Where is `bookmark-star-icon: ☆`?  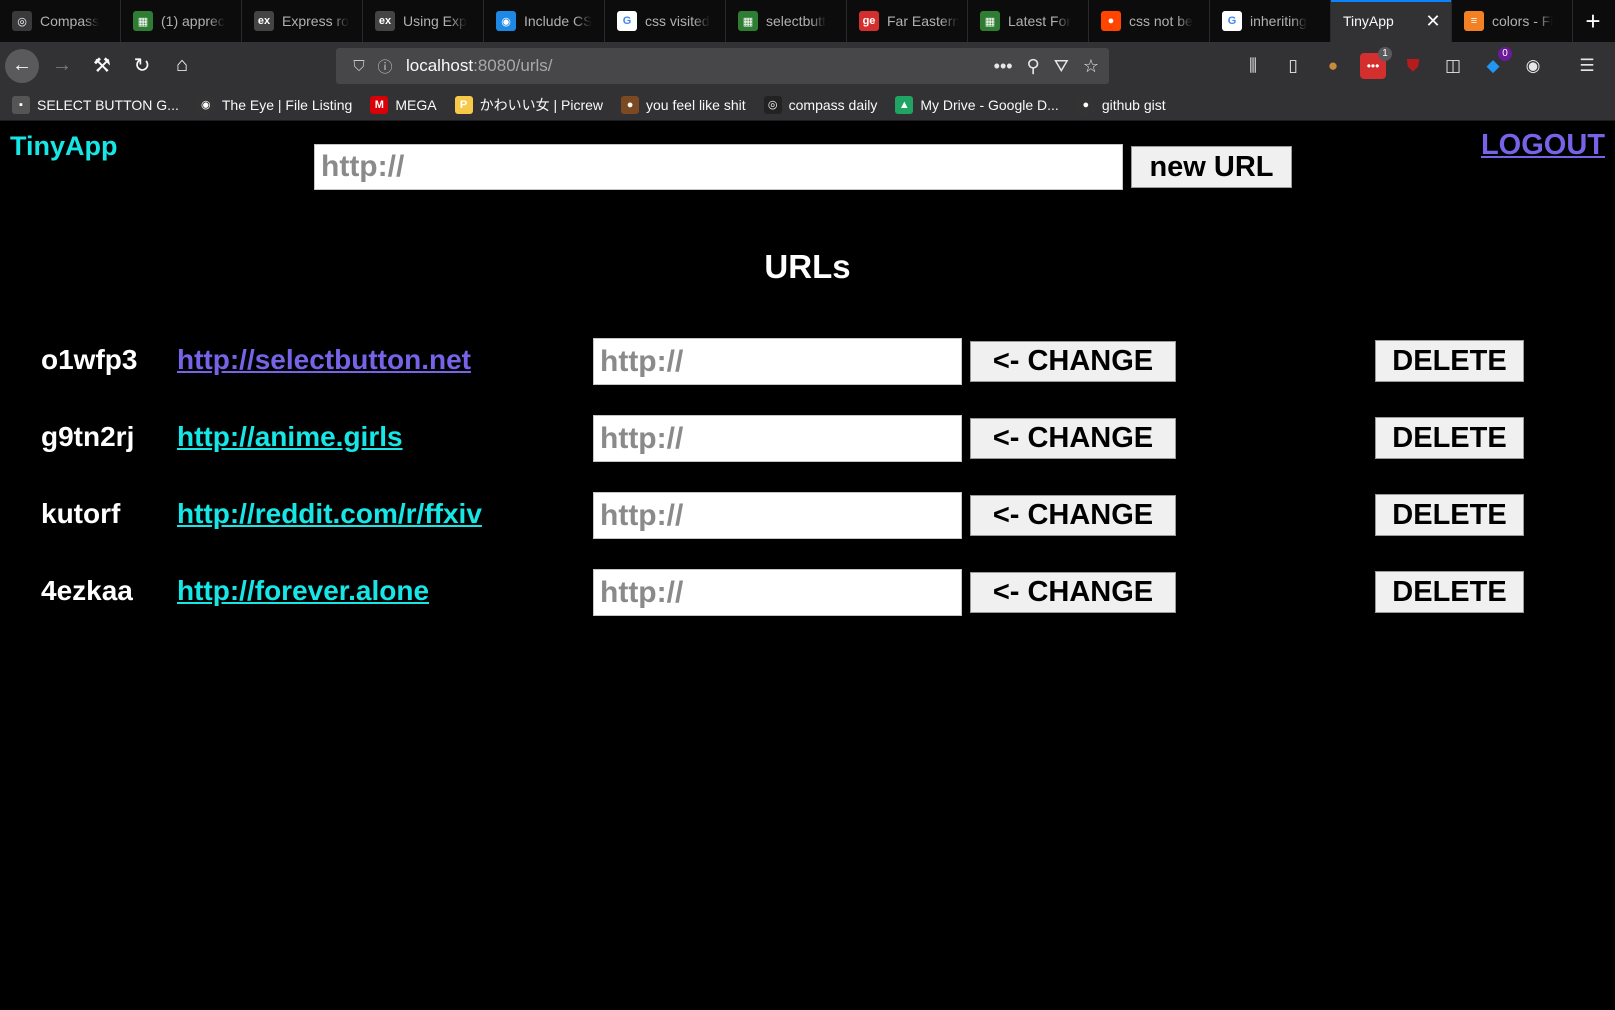
bookmark-star-icon: ☆ is located at coordinates (1091, 66).